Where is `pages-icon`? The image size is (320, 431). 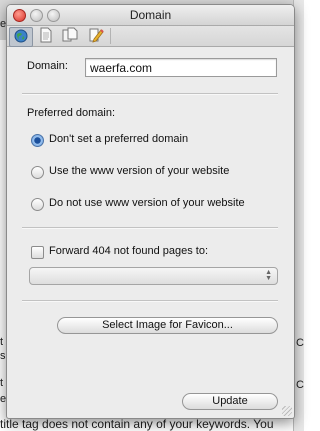
pages-icon is located at coordinates (70, 36).